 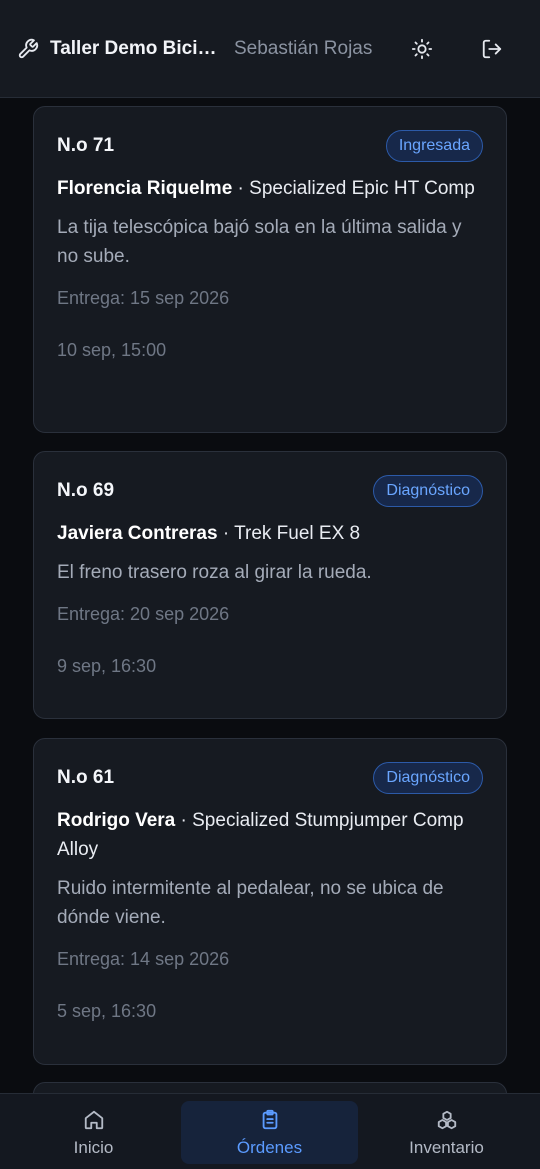 I want to click on boxes-icon, so click(x=447, y=1120).